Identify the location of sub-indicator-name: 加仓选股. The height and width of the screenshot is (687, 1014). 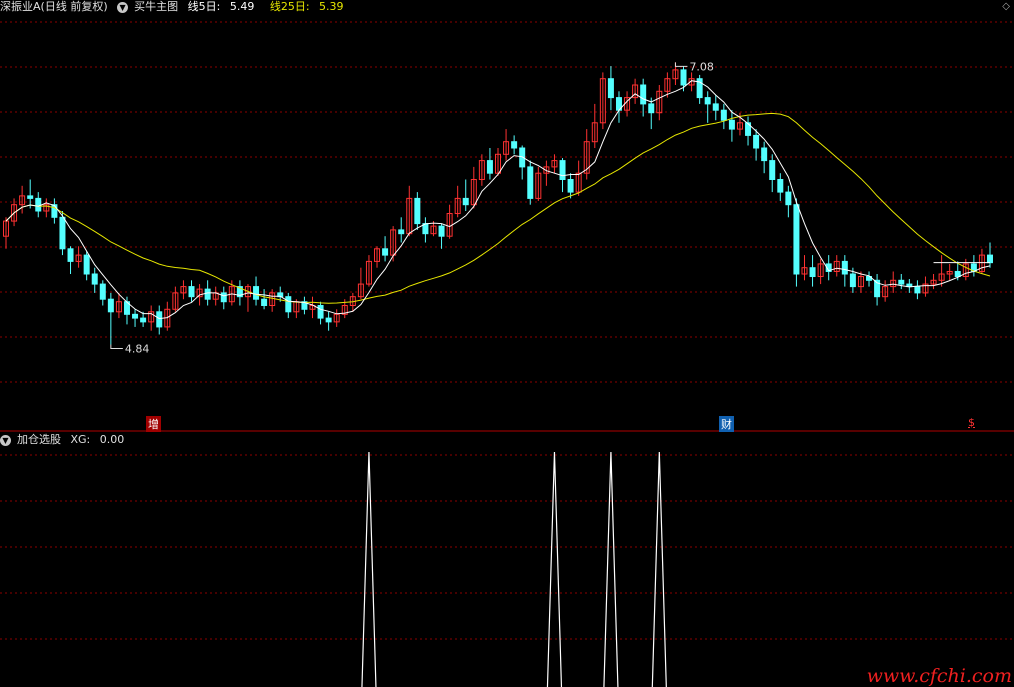
(39, 439).